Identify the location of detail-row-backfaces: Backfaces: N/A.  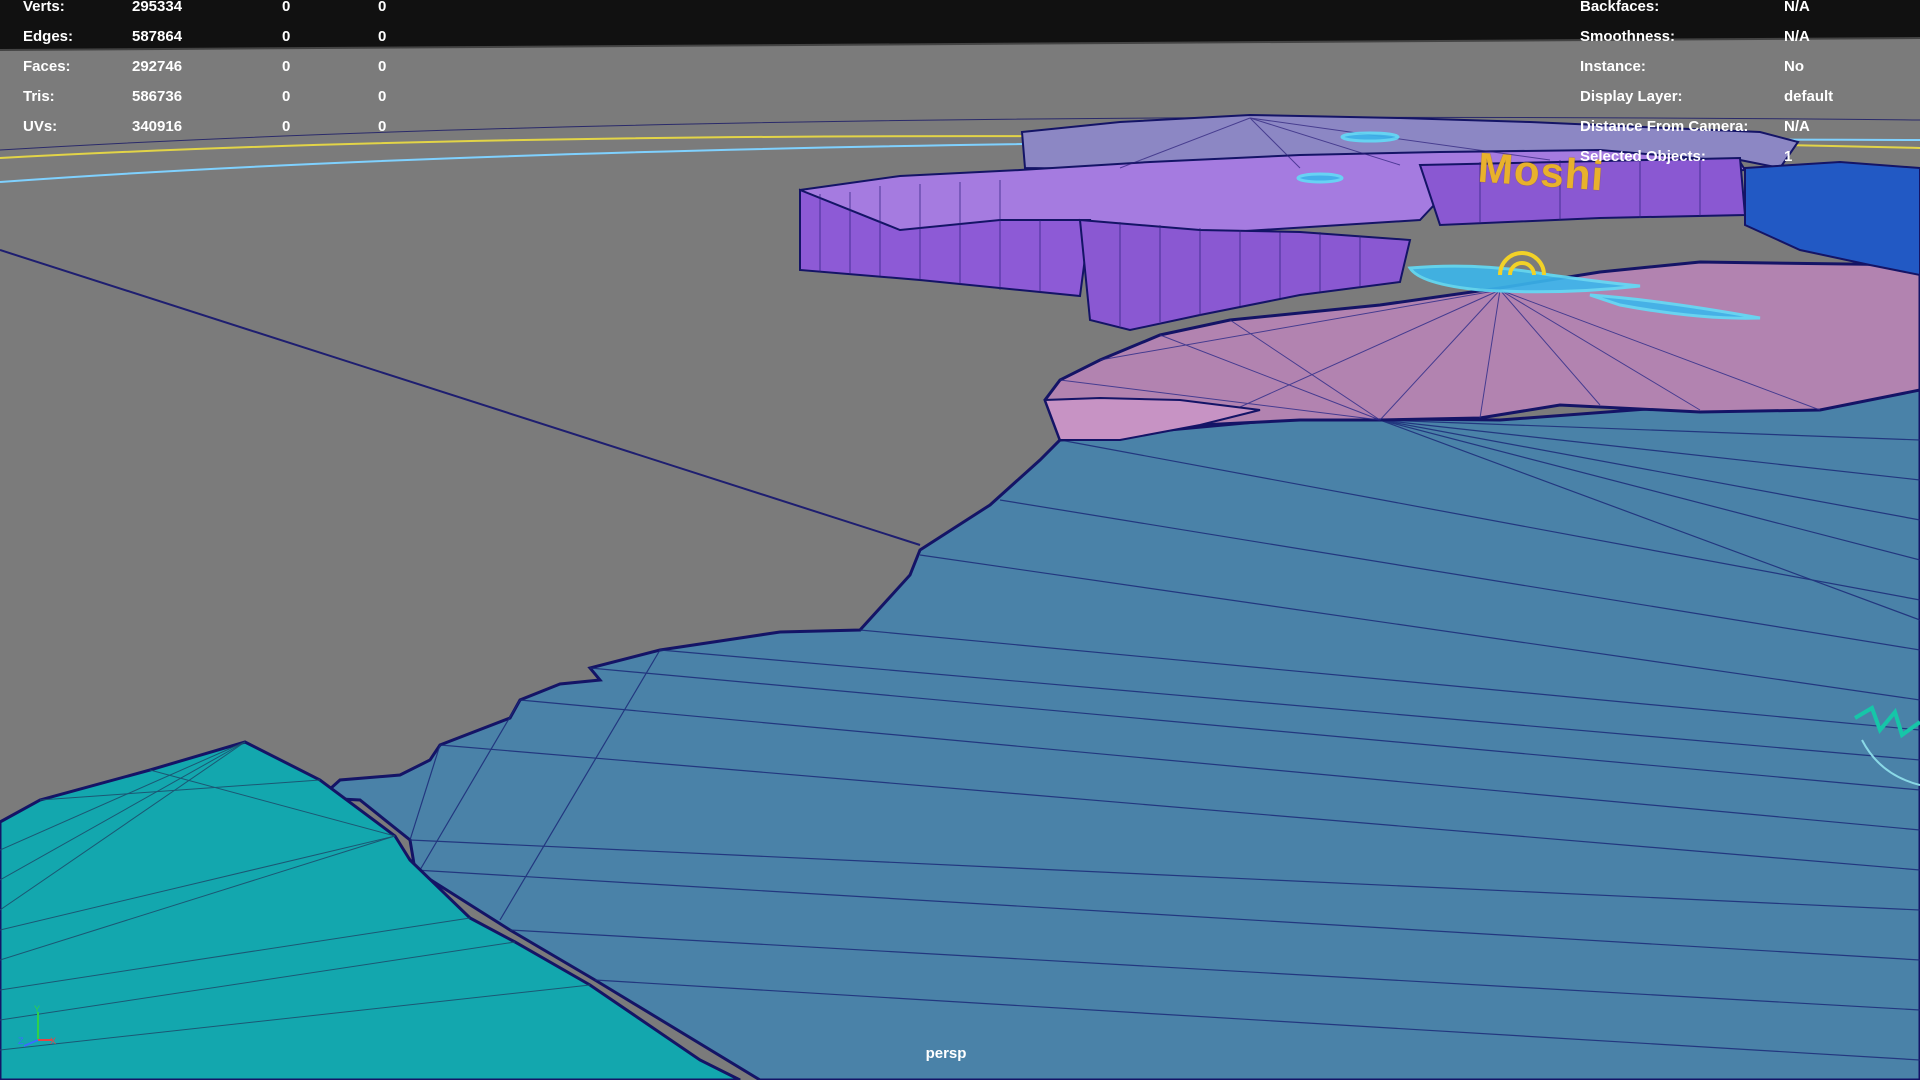
(1750, 11).